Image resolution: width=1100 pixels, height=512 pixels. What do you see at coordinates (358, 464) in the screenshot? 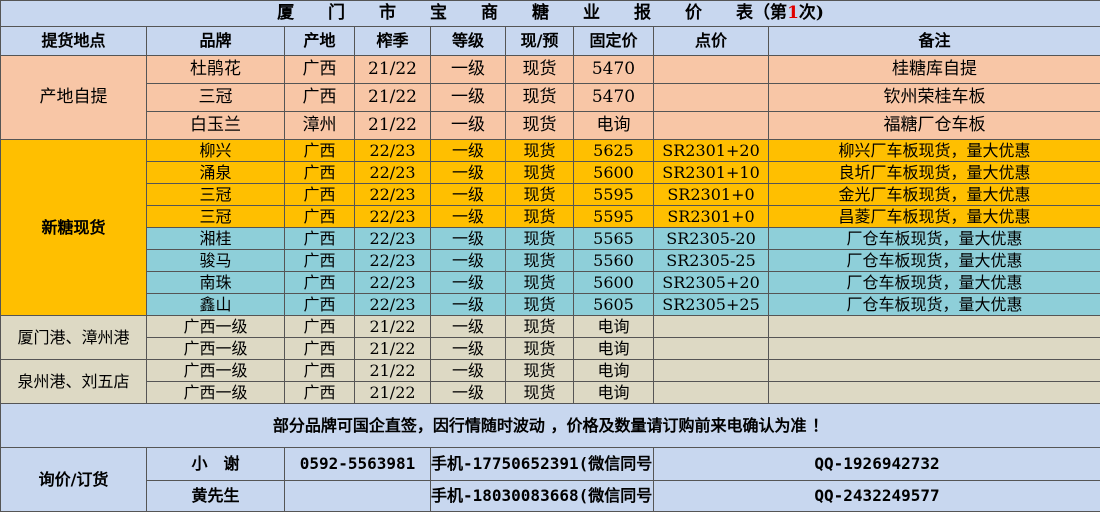
I see `contact-phone: 0592-5563981` at bounding box center [358, 464].